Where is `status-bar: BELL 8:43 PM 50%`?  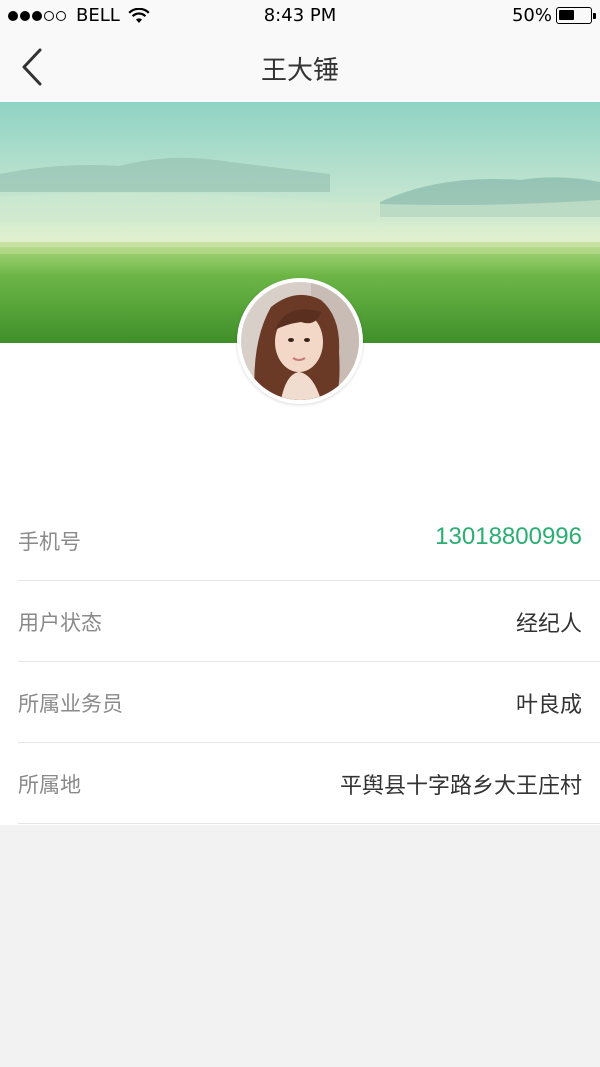 status-bar: BELL 8:43 PM 50% is located at coordinates (300, 16).